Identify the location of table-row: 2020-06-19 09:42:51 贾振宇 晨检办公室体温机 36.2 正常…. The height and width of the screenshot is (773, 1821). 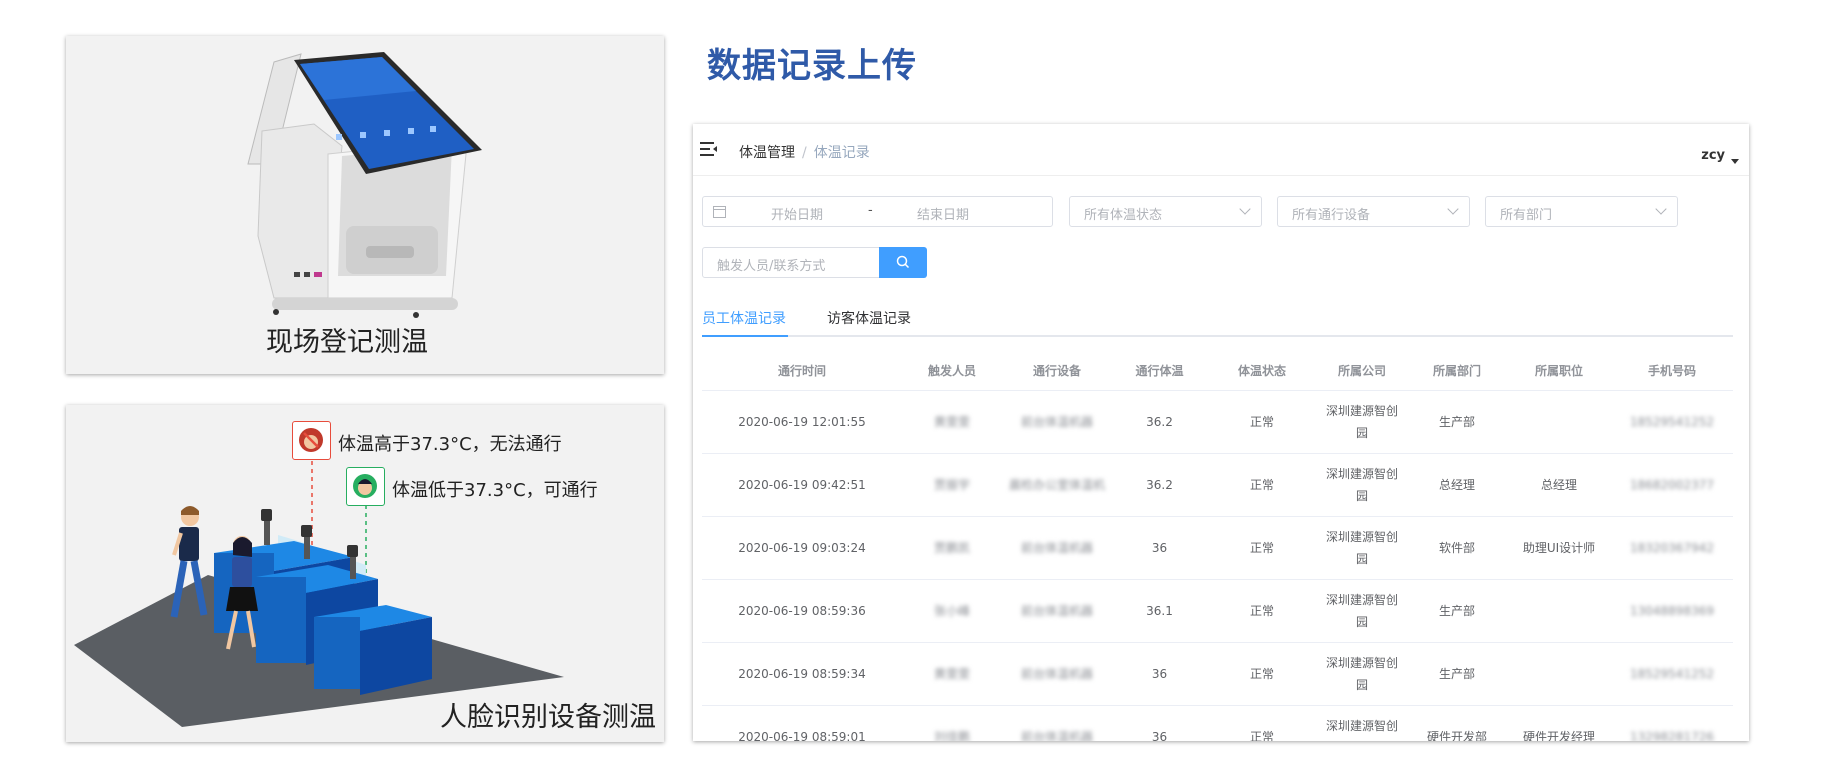
(1217, 485).